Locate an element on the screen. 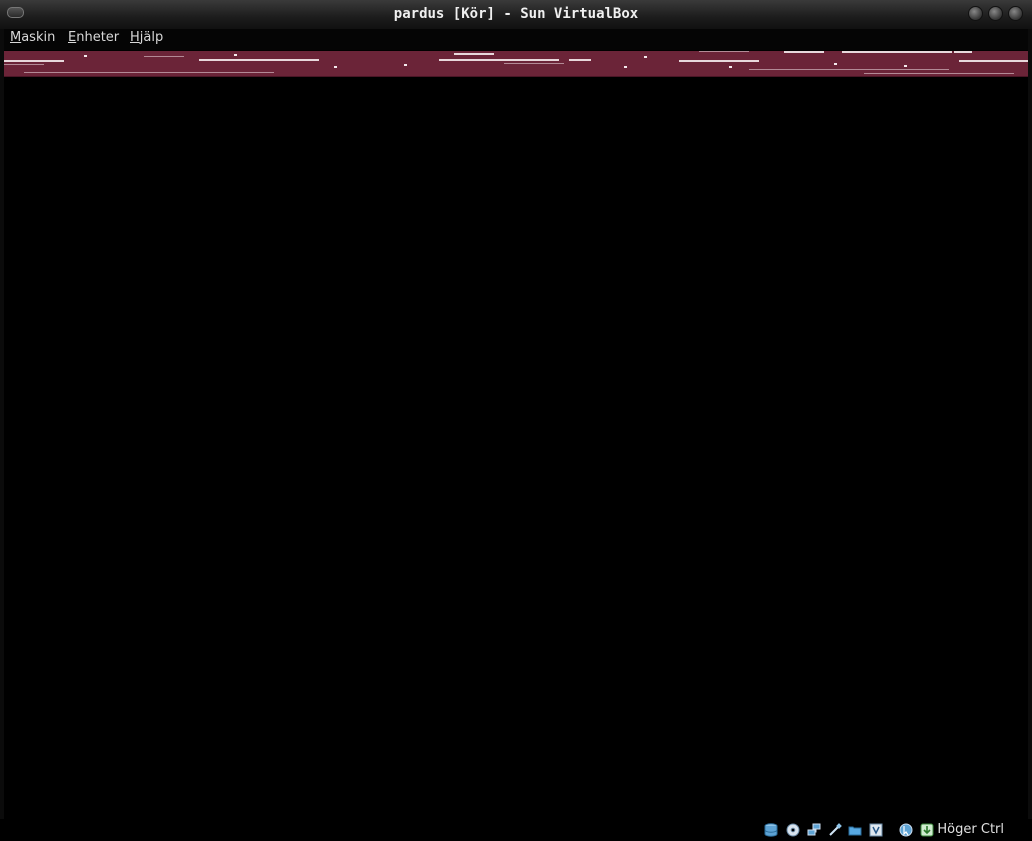 The image size is (1032, 841). window-title: pardus [Kör] - Sun VirtualBox is located at coordinates (516, 14).